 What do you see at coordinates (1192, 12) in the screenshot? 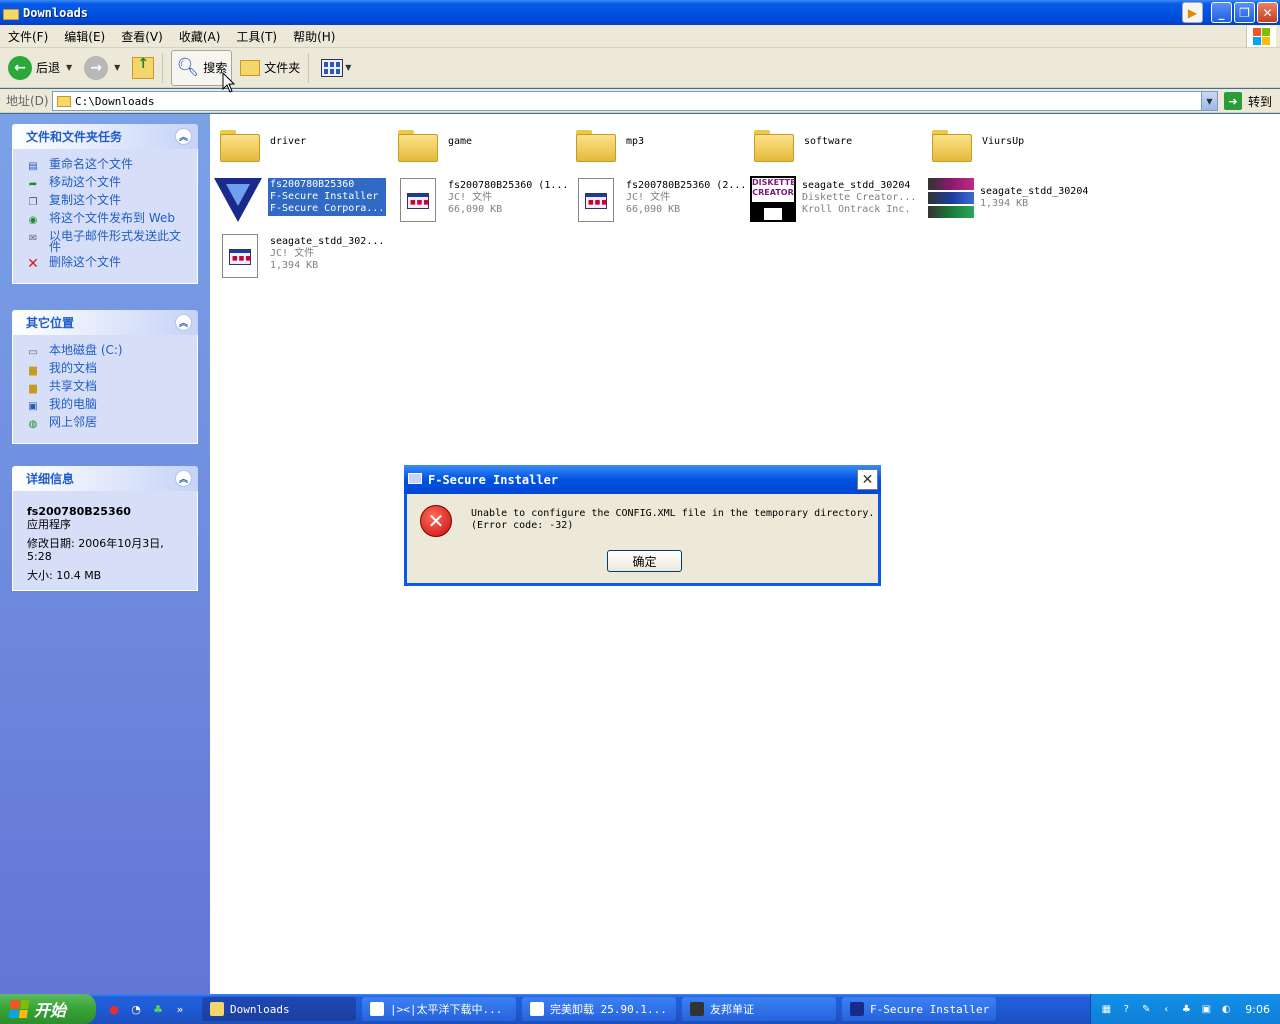
I see `media-player-icon: ▶` at bounding box center [1192, 12].